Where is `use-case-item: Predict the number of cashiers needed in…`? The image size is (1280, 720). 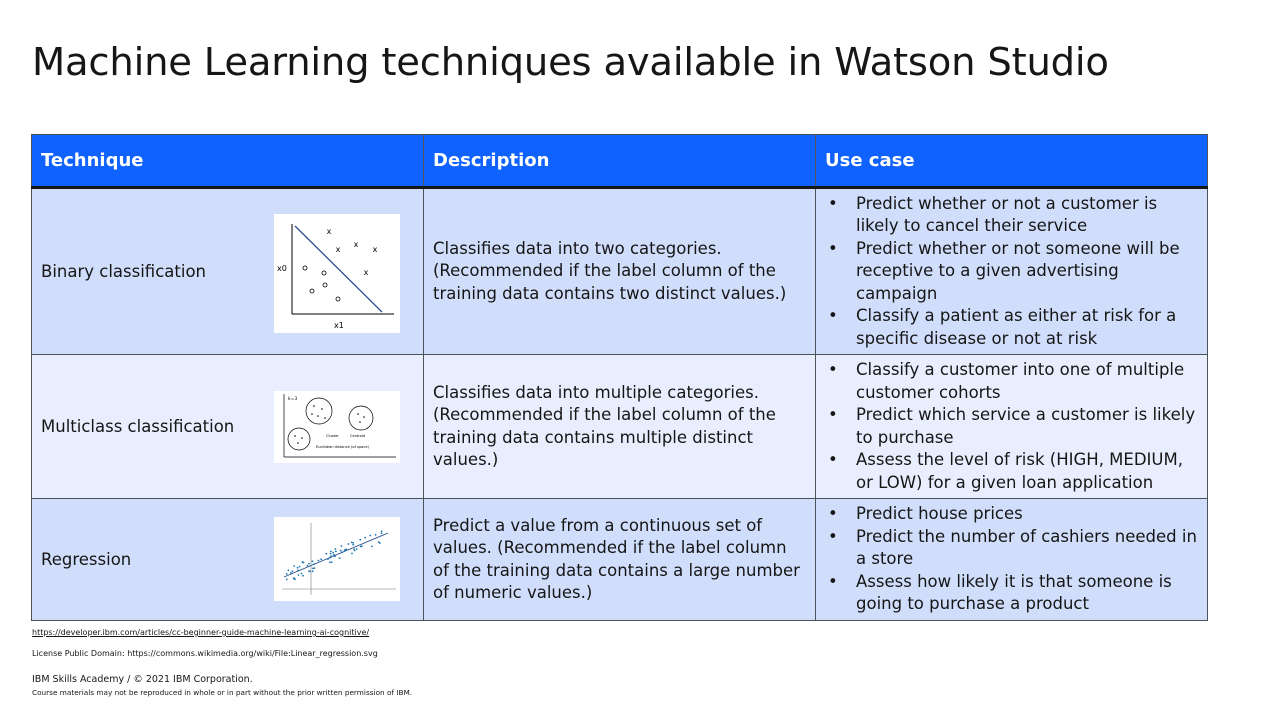
use-case-item: Predict the number of cashiers needed in… is located at coordinates (1011, 548).